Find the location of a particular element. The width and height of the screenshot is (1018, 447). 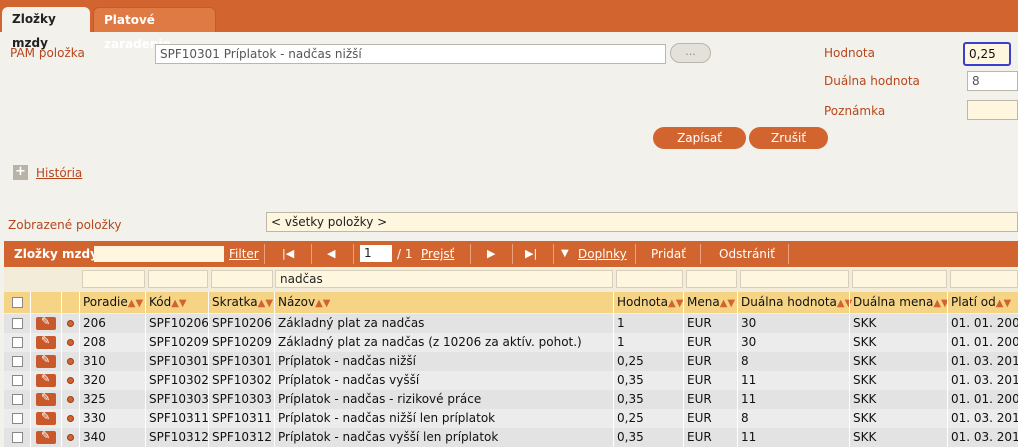

displayed-items-label: Zobrazené položky is located at coordinates (65, 225).